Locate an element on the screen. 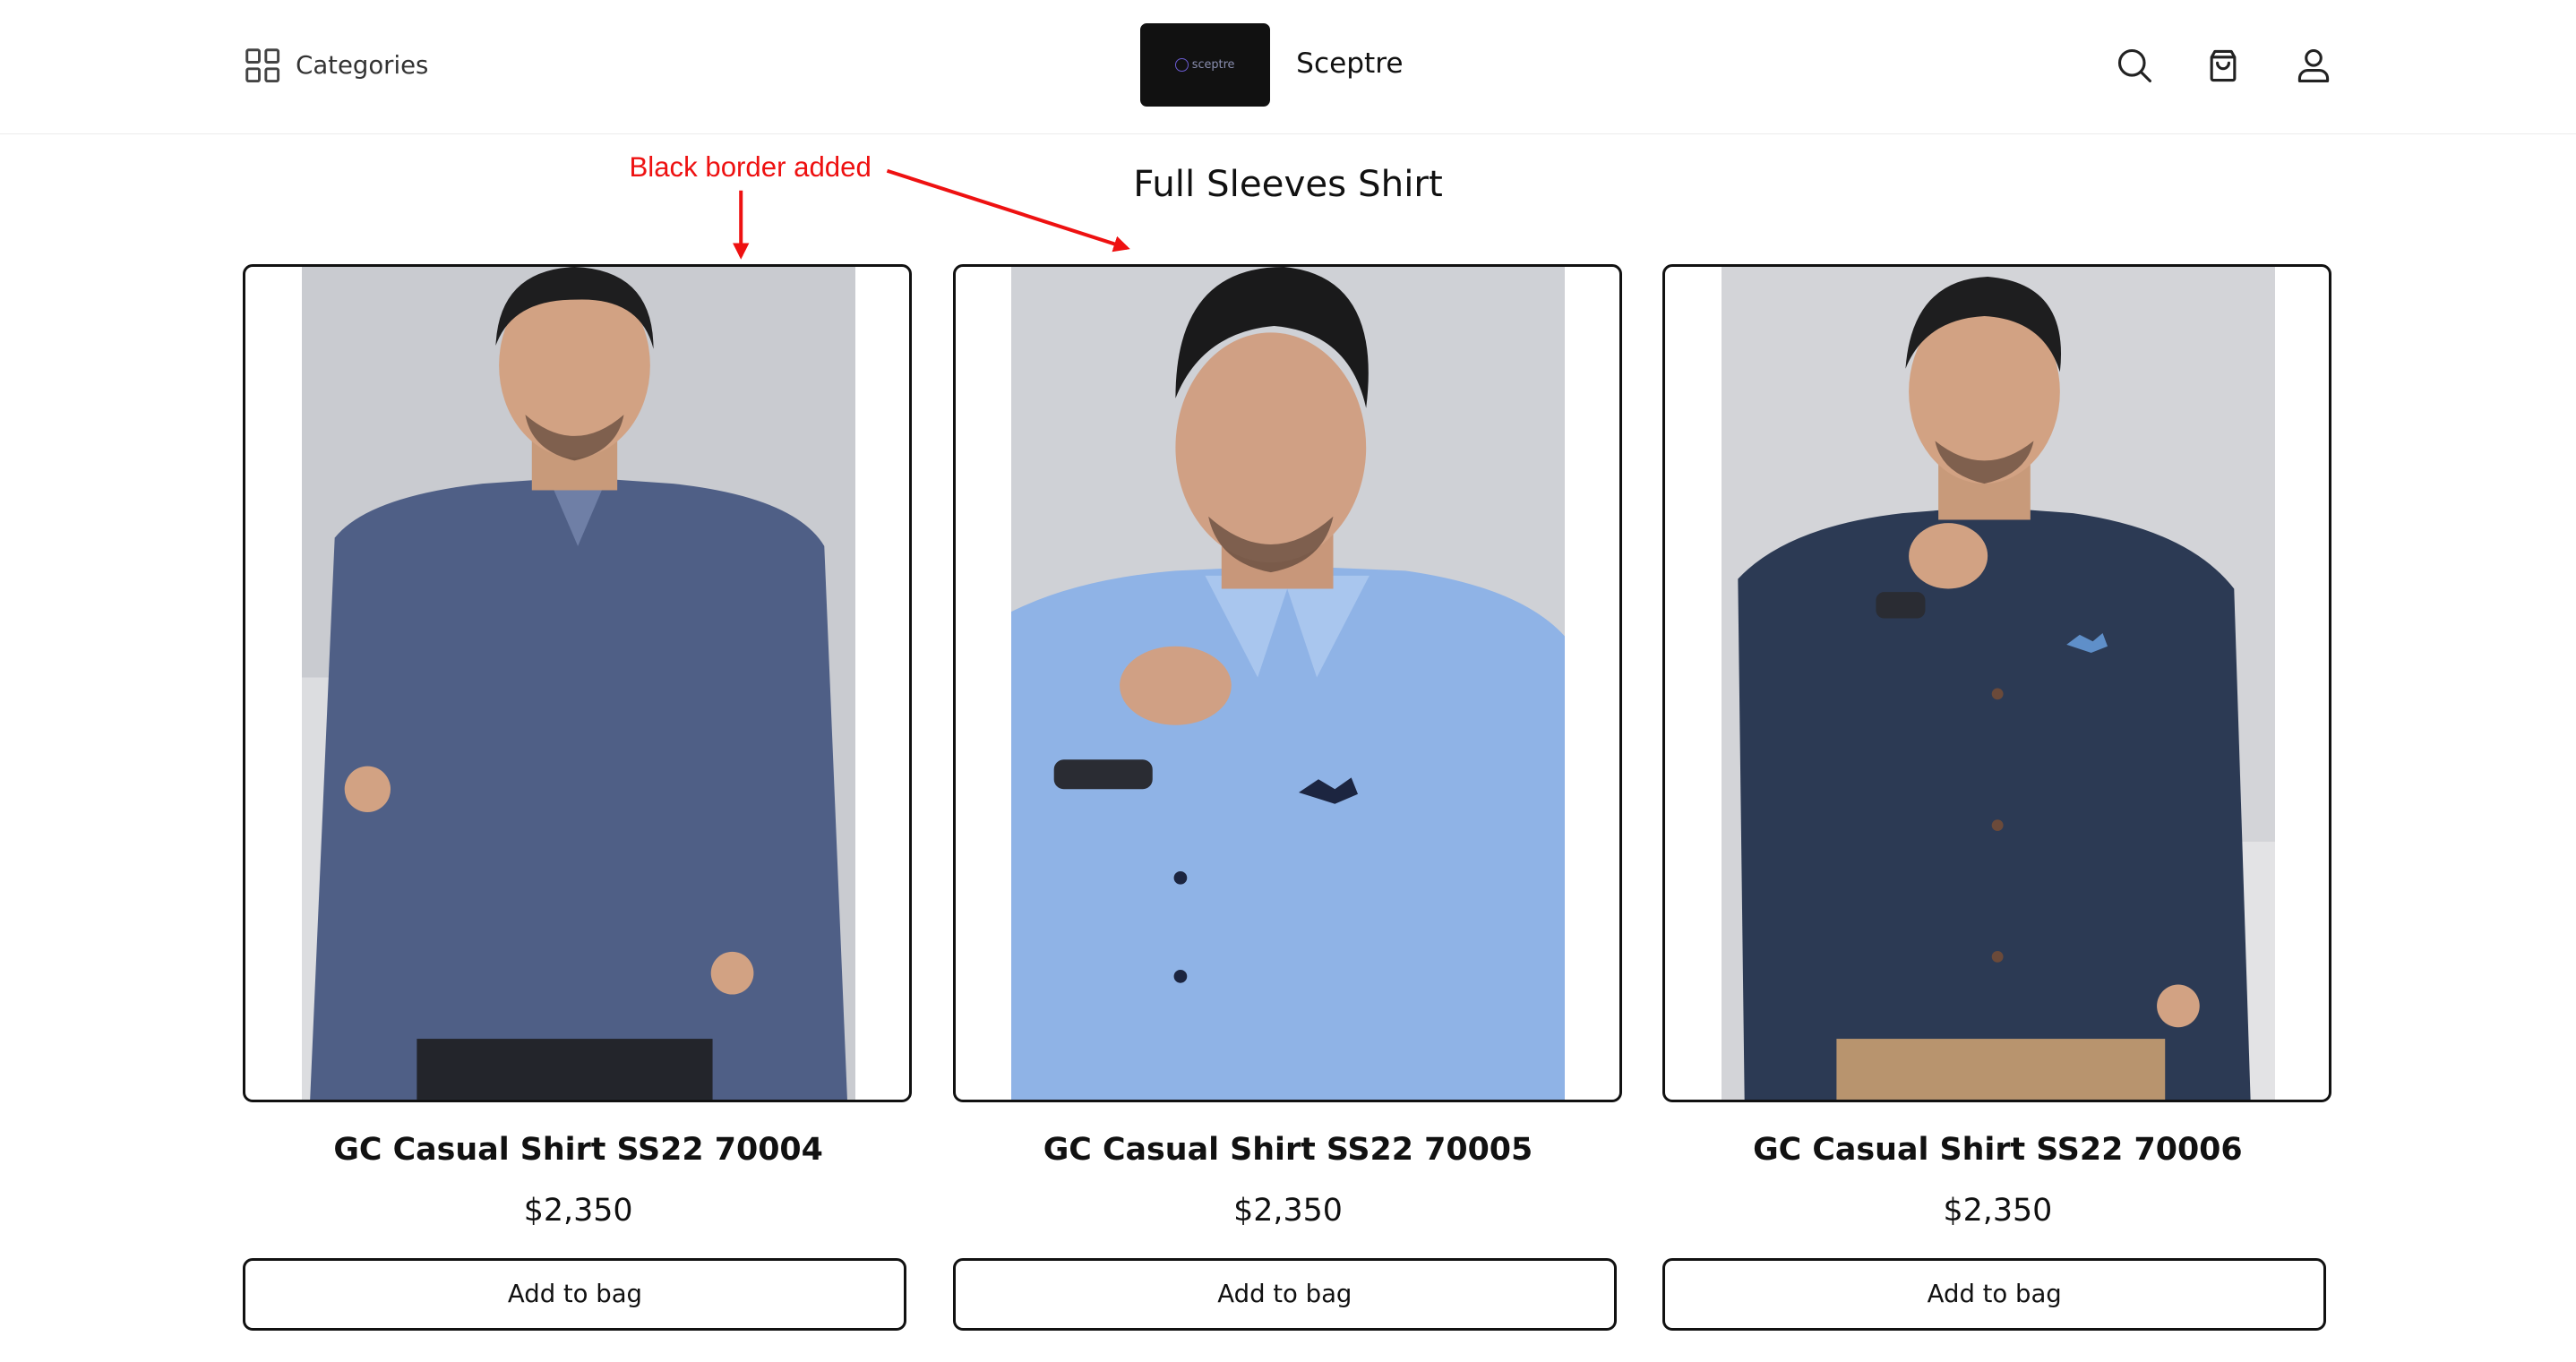 The width and height of the screenshot is (2576, 1362). cart-button is located at coordinates (2223, 65).